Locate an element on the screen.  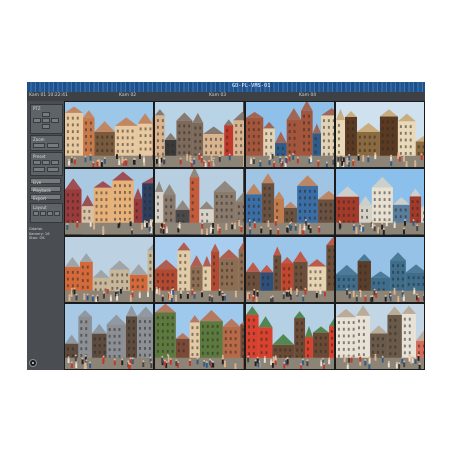
info-item-1: Kam 01 10:22:41 is located at coordinates (48, 95).